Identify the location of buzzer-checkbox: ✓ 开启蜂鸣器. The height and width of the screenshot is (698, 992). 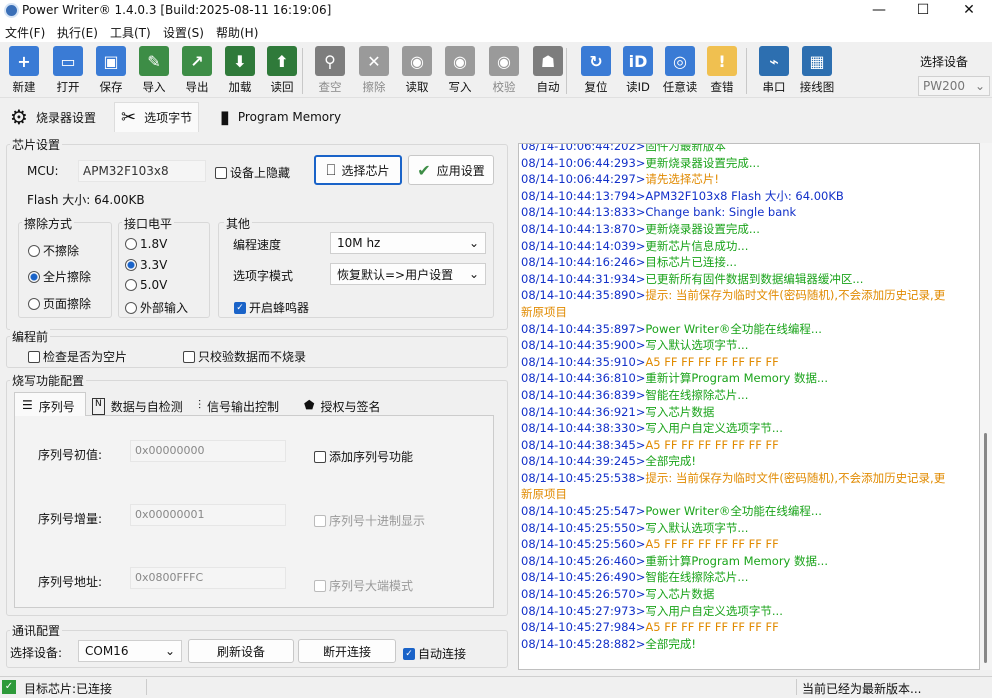
(271, 307).